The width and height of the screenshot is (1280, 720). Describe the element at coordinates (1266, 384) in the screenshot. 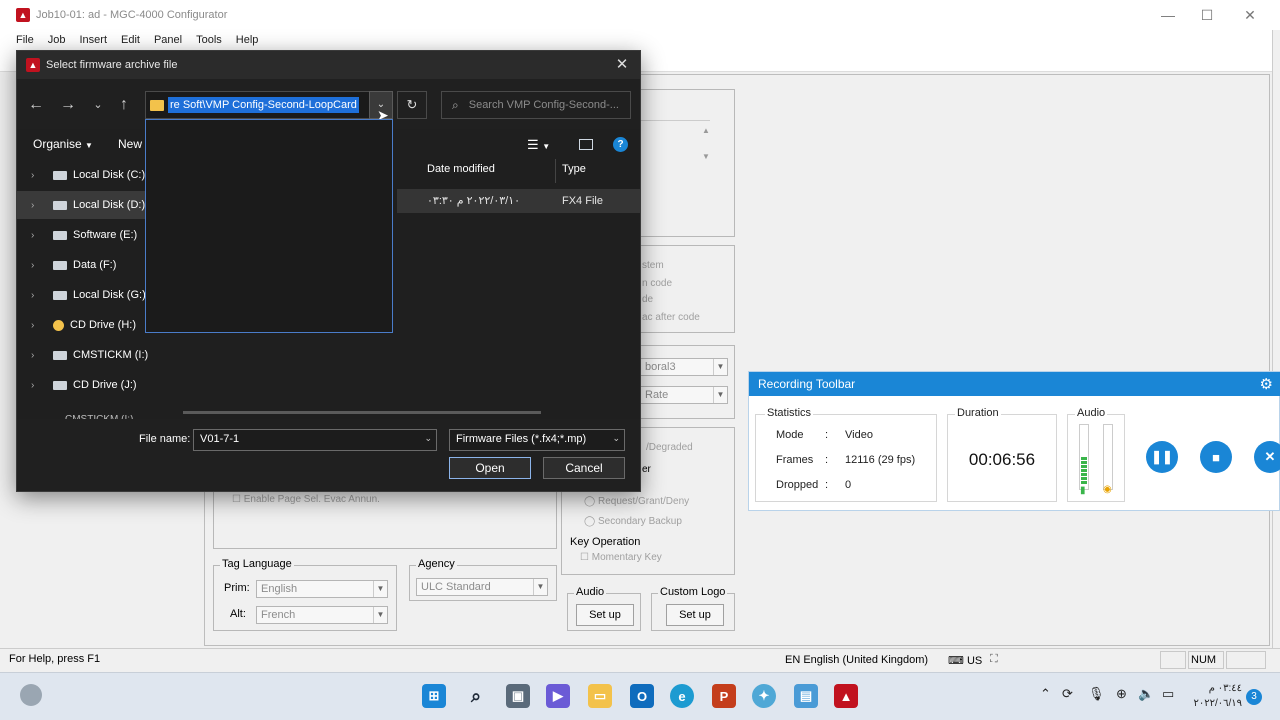

I see `gear-icon: ⚙` at that location.